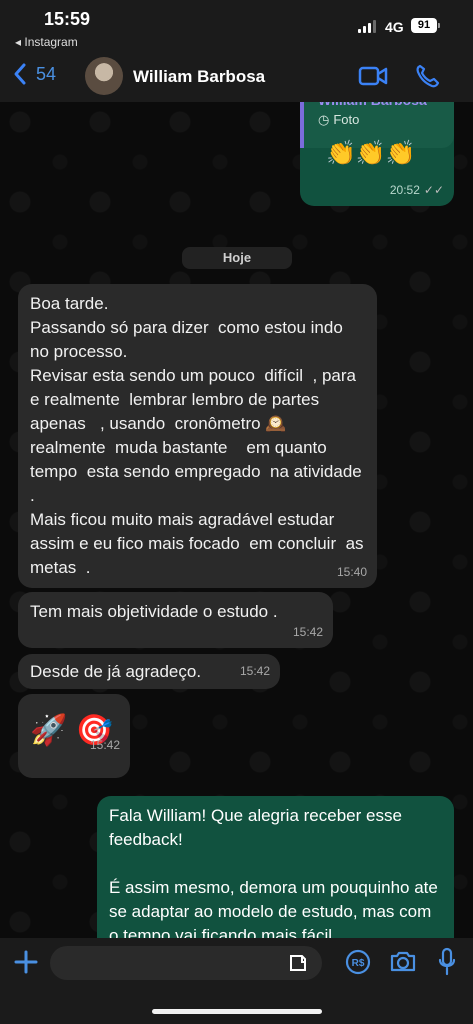  I want to click on incoming-message-bubble: Tem mais objetividade o estudo . 15:42, so click(175, 620).